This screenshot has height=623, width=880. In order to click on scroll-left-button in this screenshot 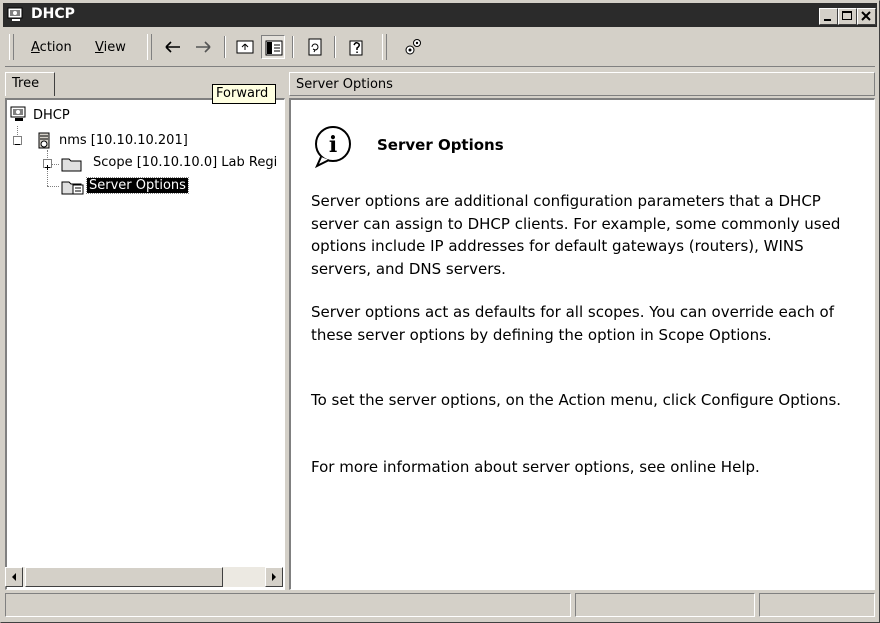, I will do `click(14, 577)`.